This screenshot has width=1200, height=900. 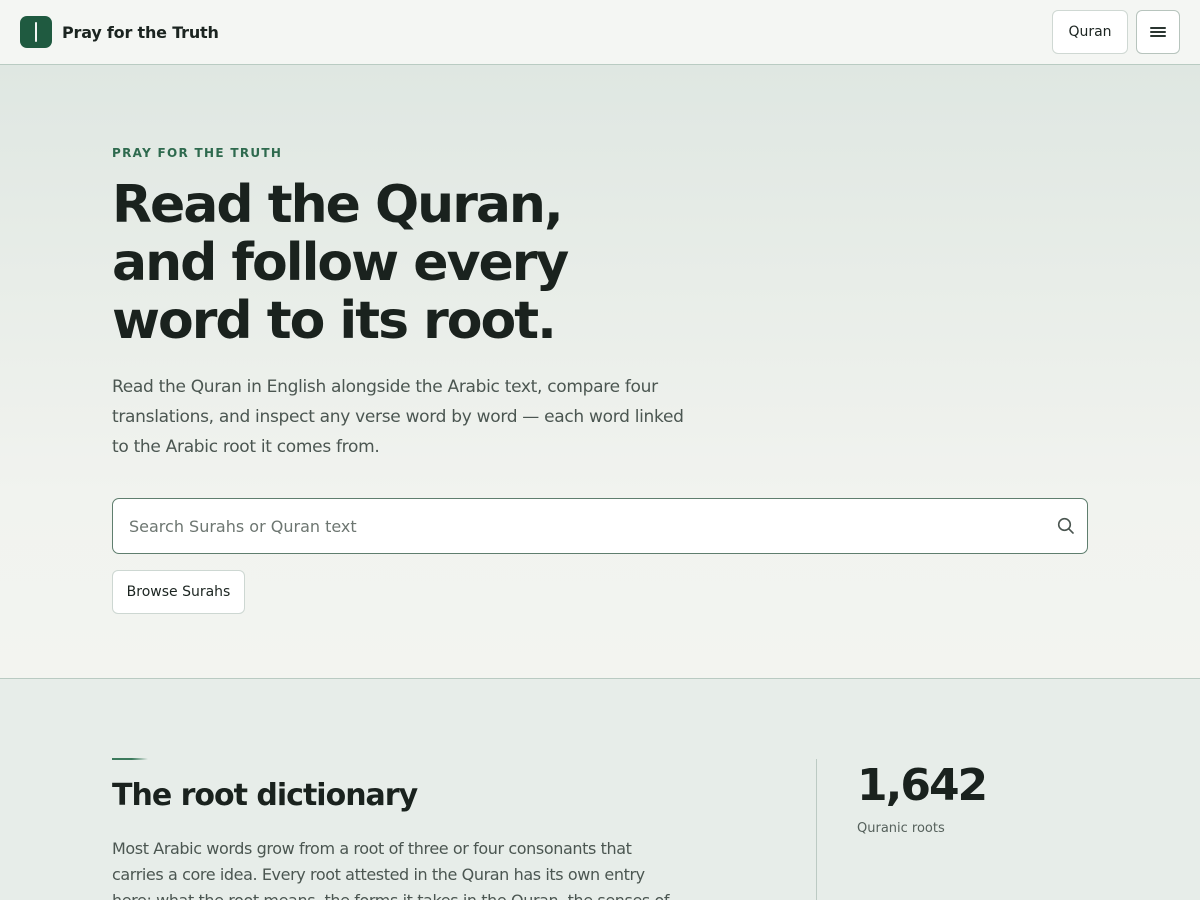 I want to click on stat-value: 1,642, so click(x=922, y=785).